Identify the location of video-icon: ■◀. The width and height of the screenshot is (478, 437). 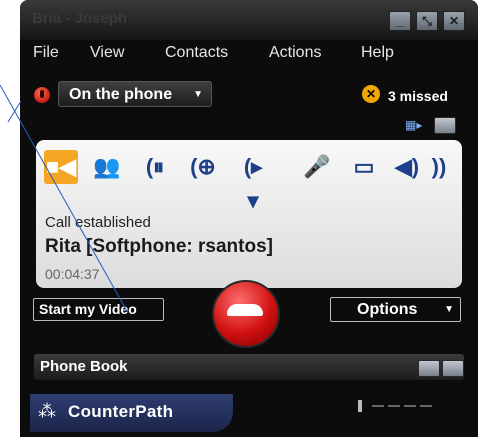
(61, 167).